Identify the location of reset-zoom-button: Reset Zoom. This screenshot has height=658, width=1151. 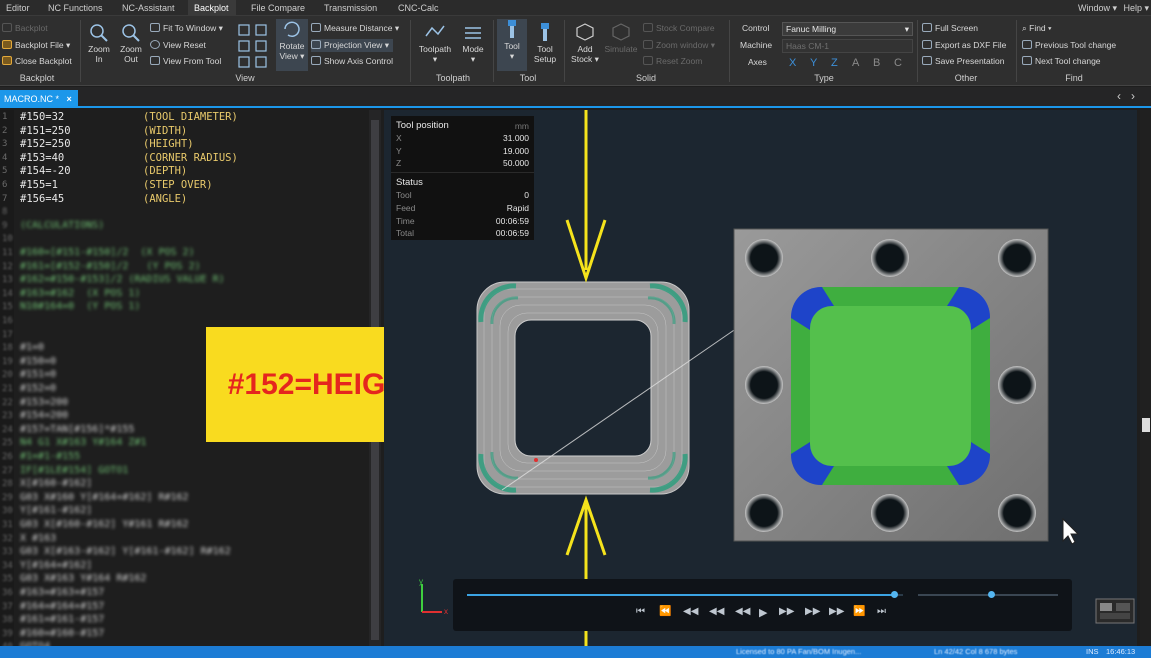
(672, 61).